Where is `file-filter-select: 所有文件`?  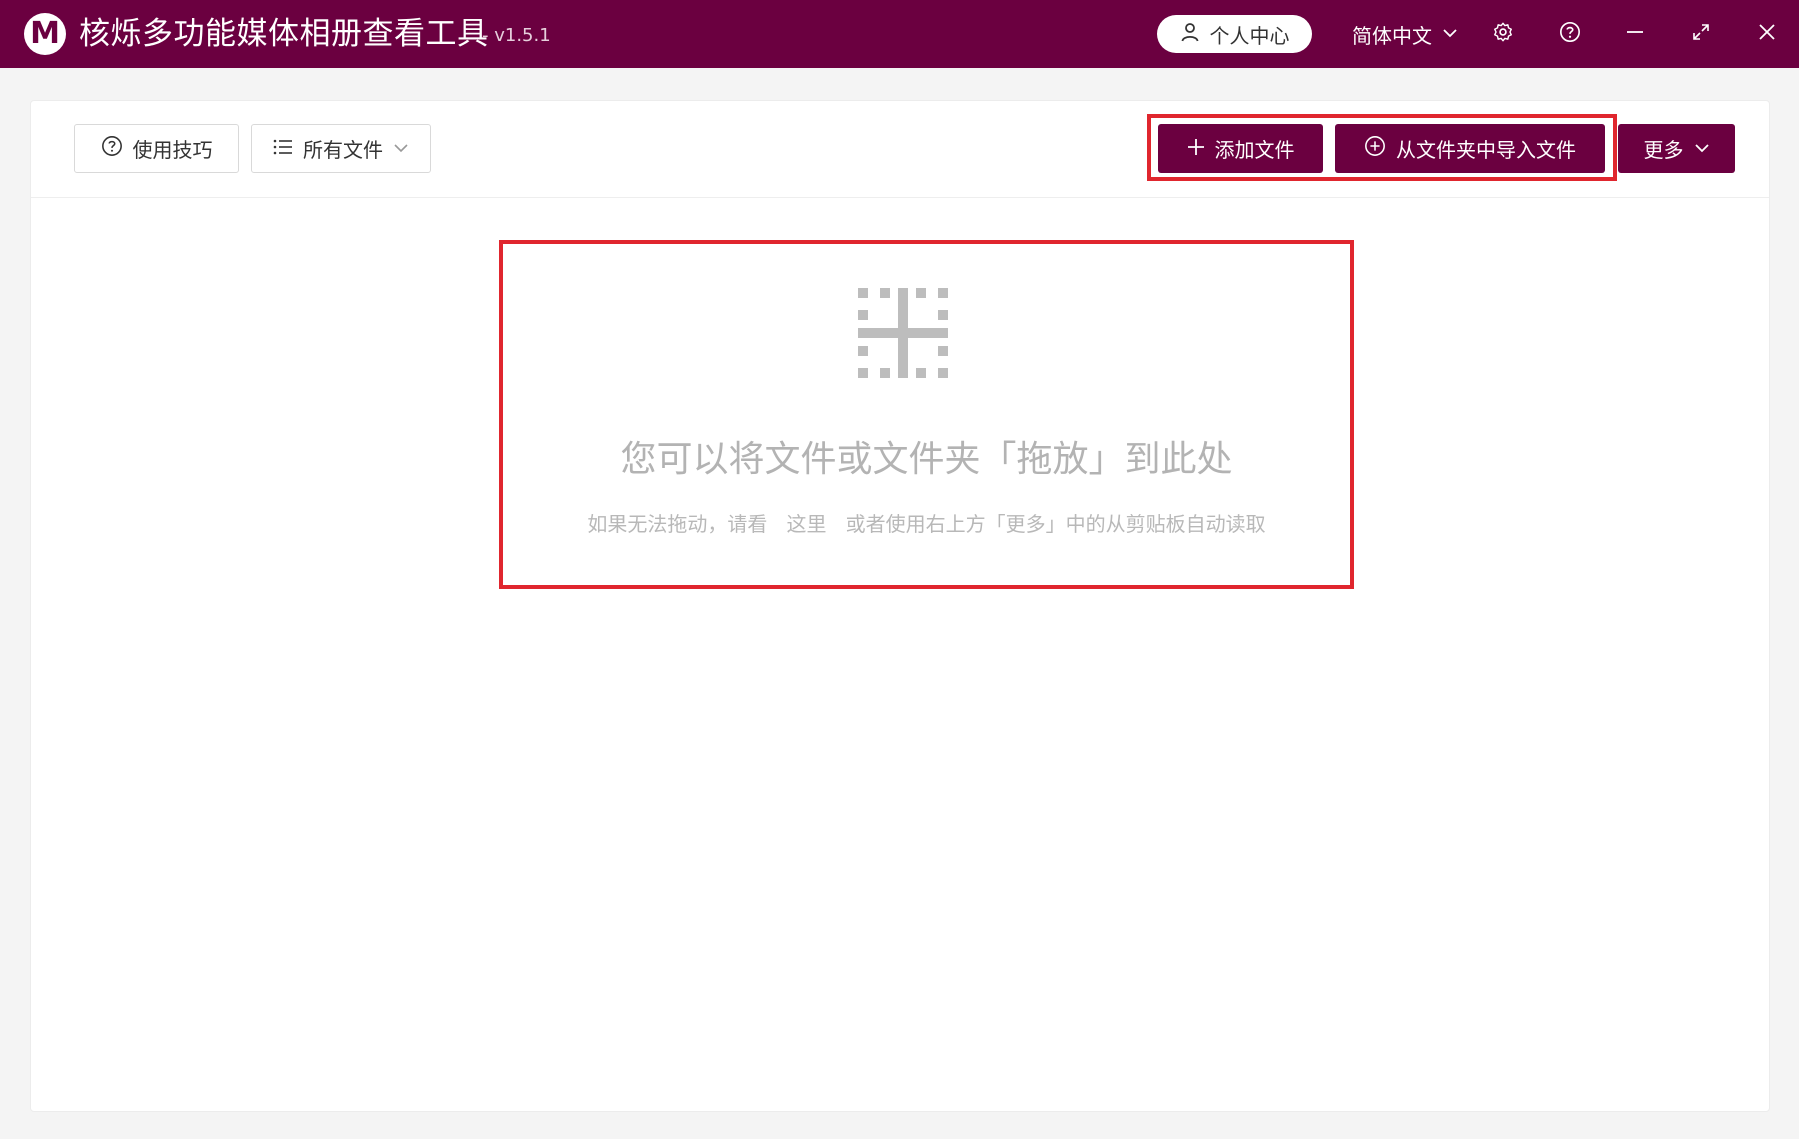
file-filter-select: 所有文件 is located at coordinates (341, 148).